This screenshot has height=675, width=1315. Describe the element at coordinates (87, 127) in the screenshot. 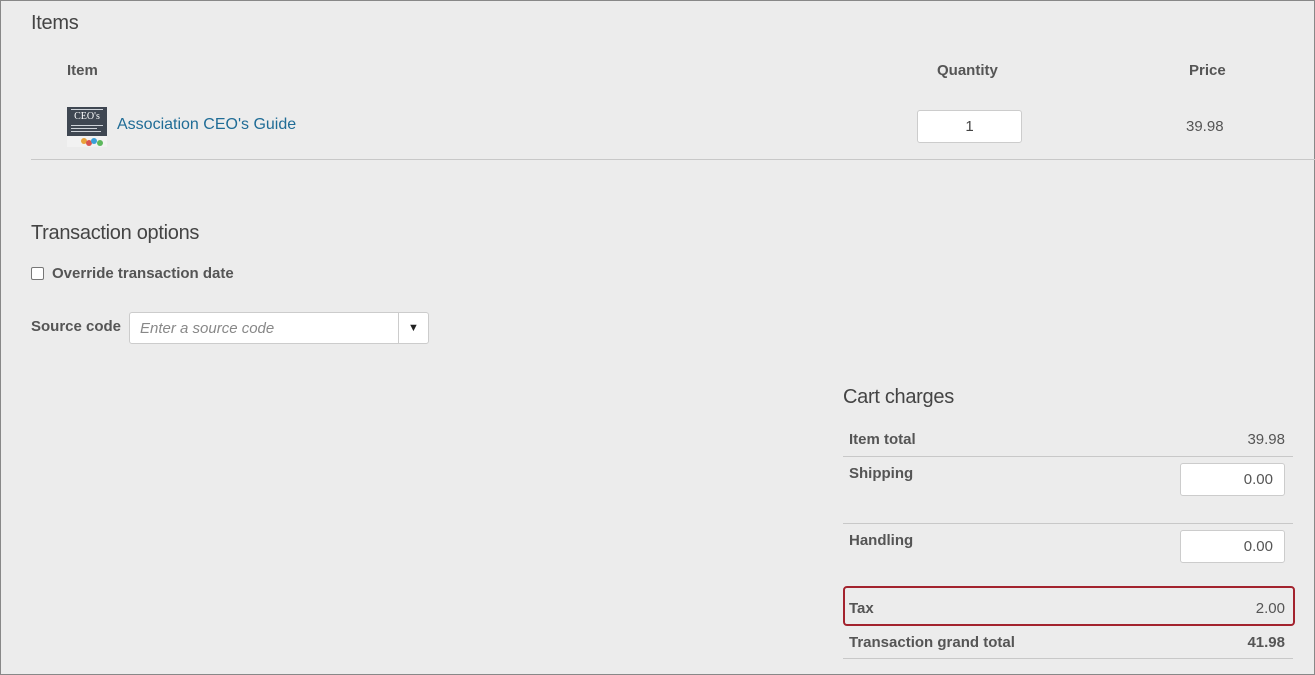

I see `product-thumbnail: CEO's` at that location.